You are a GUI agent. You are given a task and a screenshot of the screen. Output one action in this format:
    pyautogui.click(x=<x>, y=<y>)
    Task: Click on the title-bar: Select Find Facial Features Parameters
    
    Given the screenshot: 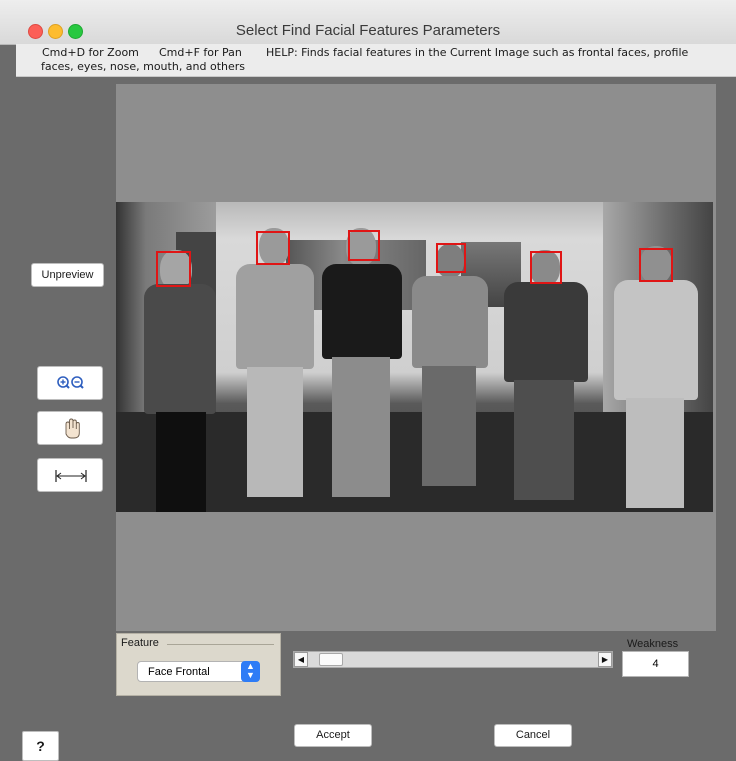 What is the action you would take?
    pyautogui.click(x=368, y=22)
    